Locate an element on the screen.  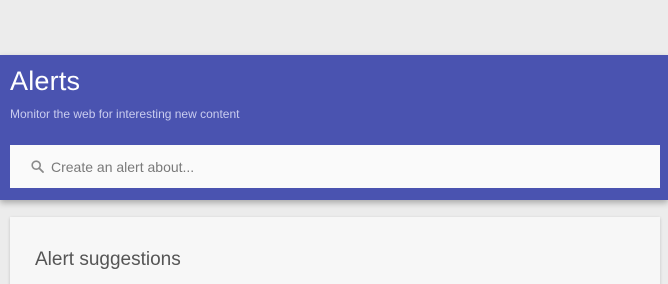
create-alert-input is located at coordinates (331, 166).